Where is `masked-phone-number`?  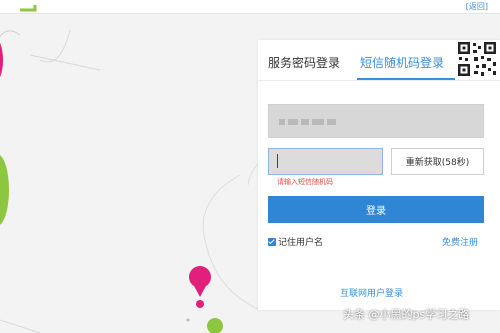 masked-phone-number is located at coordinates (309, 122).